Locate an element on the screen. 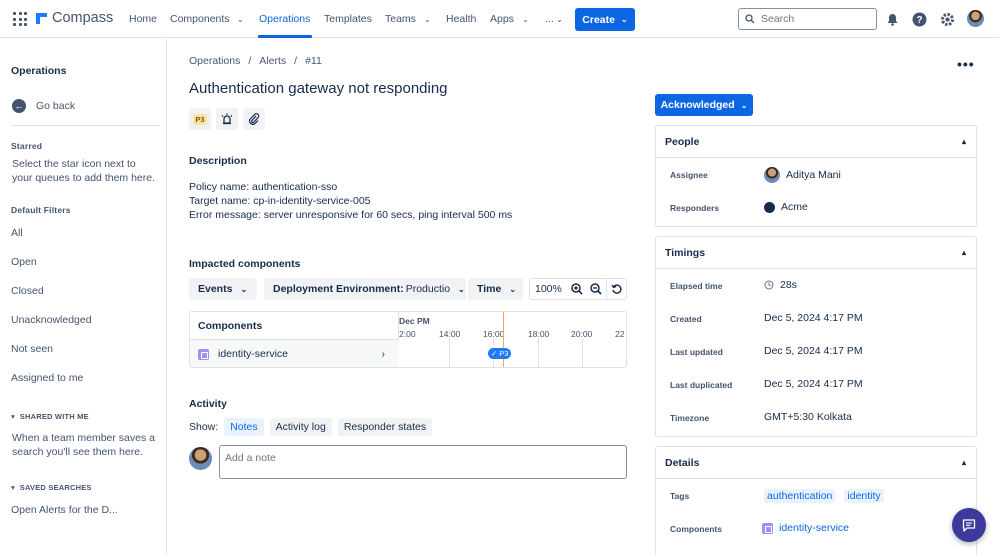 Image resolution: width=999 pixels, height=555 pixels. responders-value: Acme is located at coordinates (786, 207).